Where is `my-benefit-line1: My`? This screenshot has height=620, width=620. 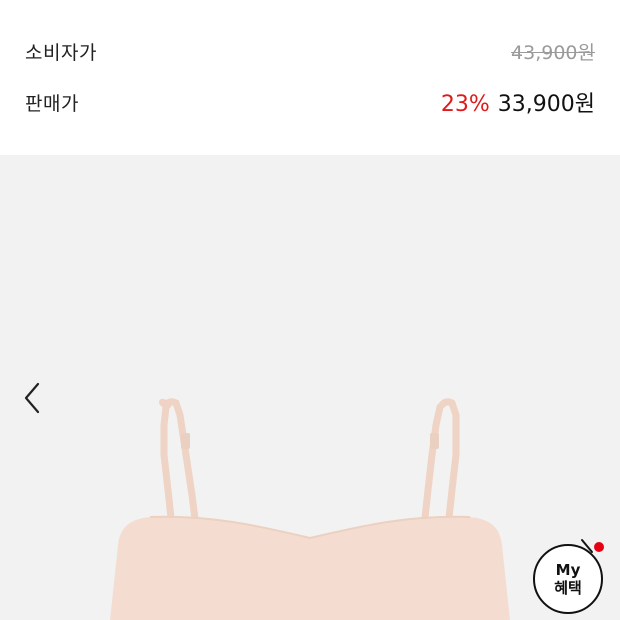 my-benefit-line1: My is located at coordinates (568, 569).